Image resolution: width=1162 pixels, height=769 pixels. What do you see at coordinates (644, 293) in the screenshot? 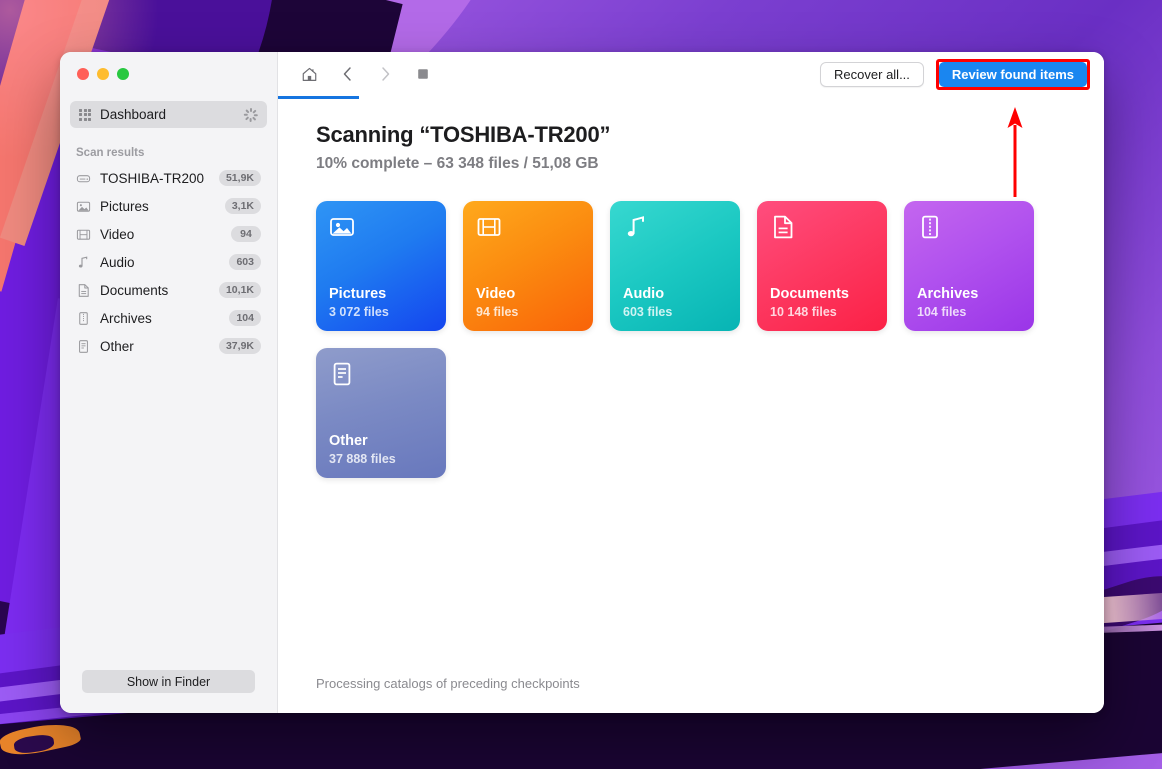
I see `card-title: Audio` at bounding box center [644, 293].